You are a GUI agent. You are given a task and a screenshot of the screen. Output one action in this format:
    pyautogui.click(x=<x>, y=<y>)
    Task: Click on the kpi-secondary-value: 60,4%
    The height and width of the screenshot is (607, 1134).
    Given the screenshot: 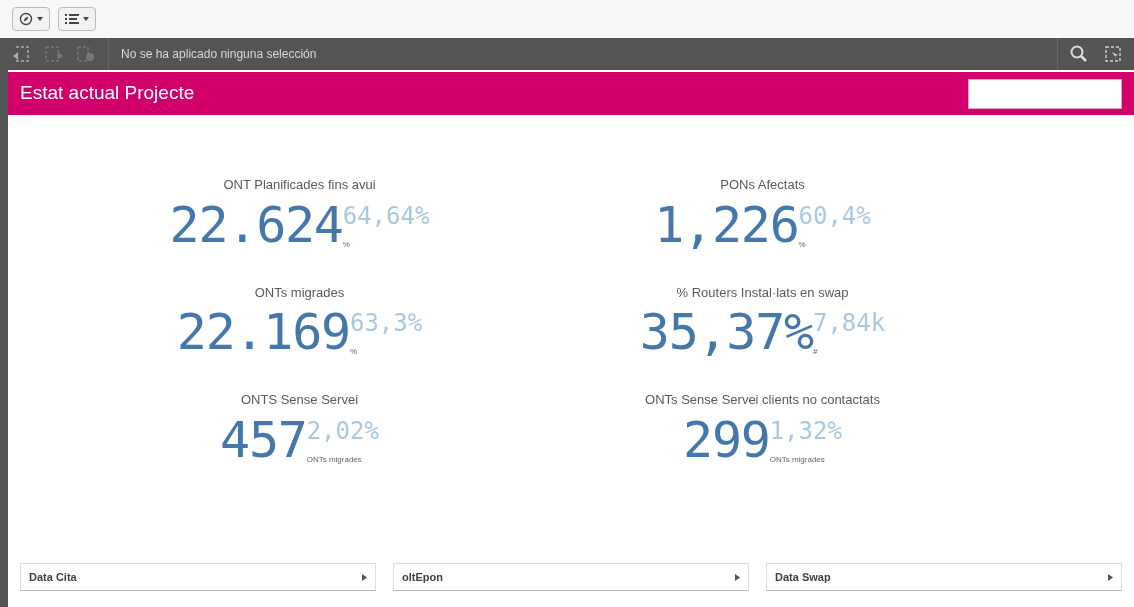 What is the action you would take?
    pyautogui.click(x=834, y=215)
    